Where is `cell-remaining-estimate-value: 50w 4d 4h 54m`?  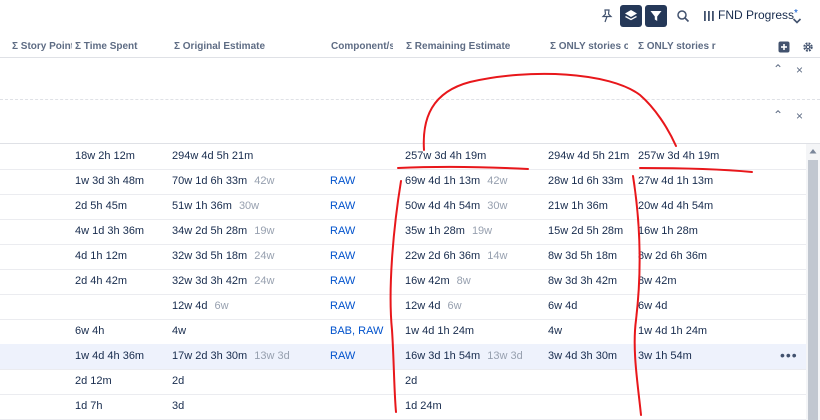 cell-remaining-estimate-value: 50w 4d 4h 54m is located at coordinates (443, 206).